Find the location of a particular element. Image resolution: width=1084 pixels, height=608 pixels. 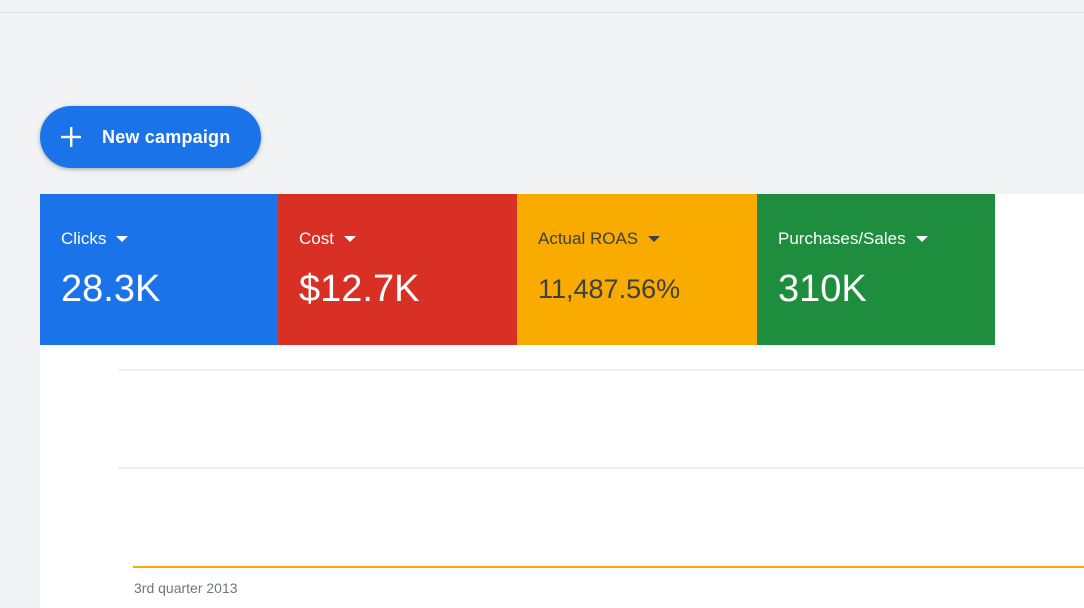

scorecard-metric-selector: Purchases/Sales is located at coordinates (886, 239).